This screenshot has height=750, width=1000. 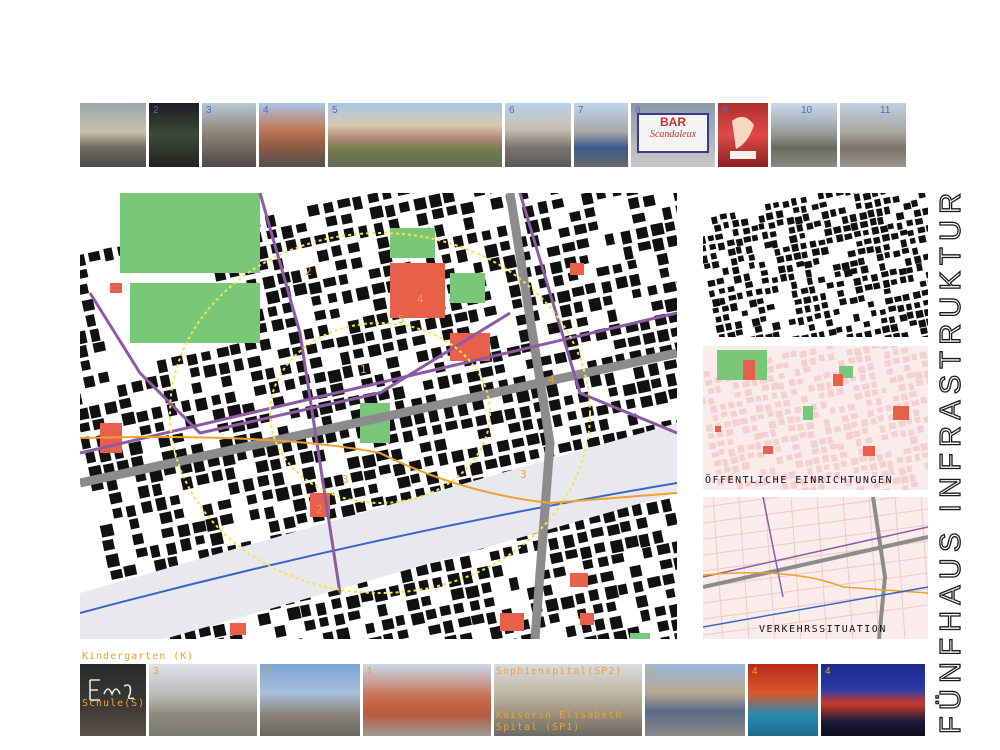 I want to click on photo-number: 7, so click(x=581, y=110).